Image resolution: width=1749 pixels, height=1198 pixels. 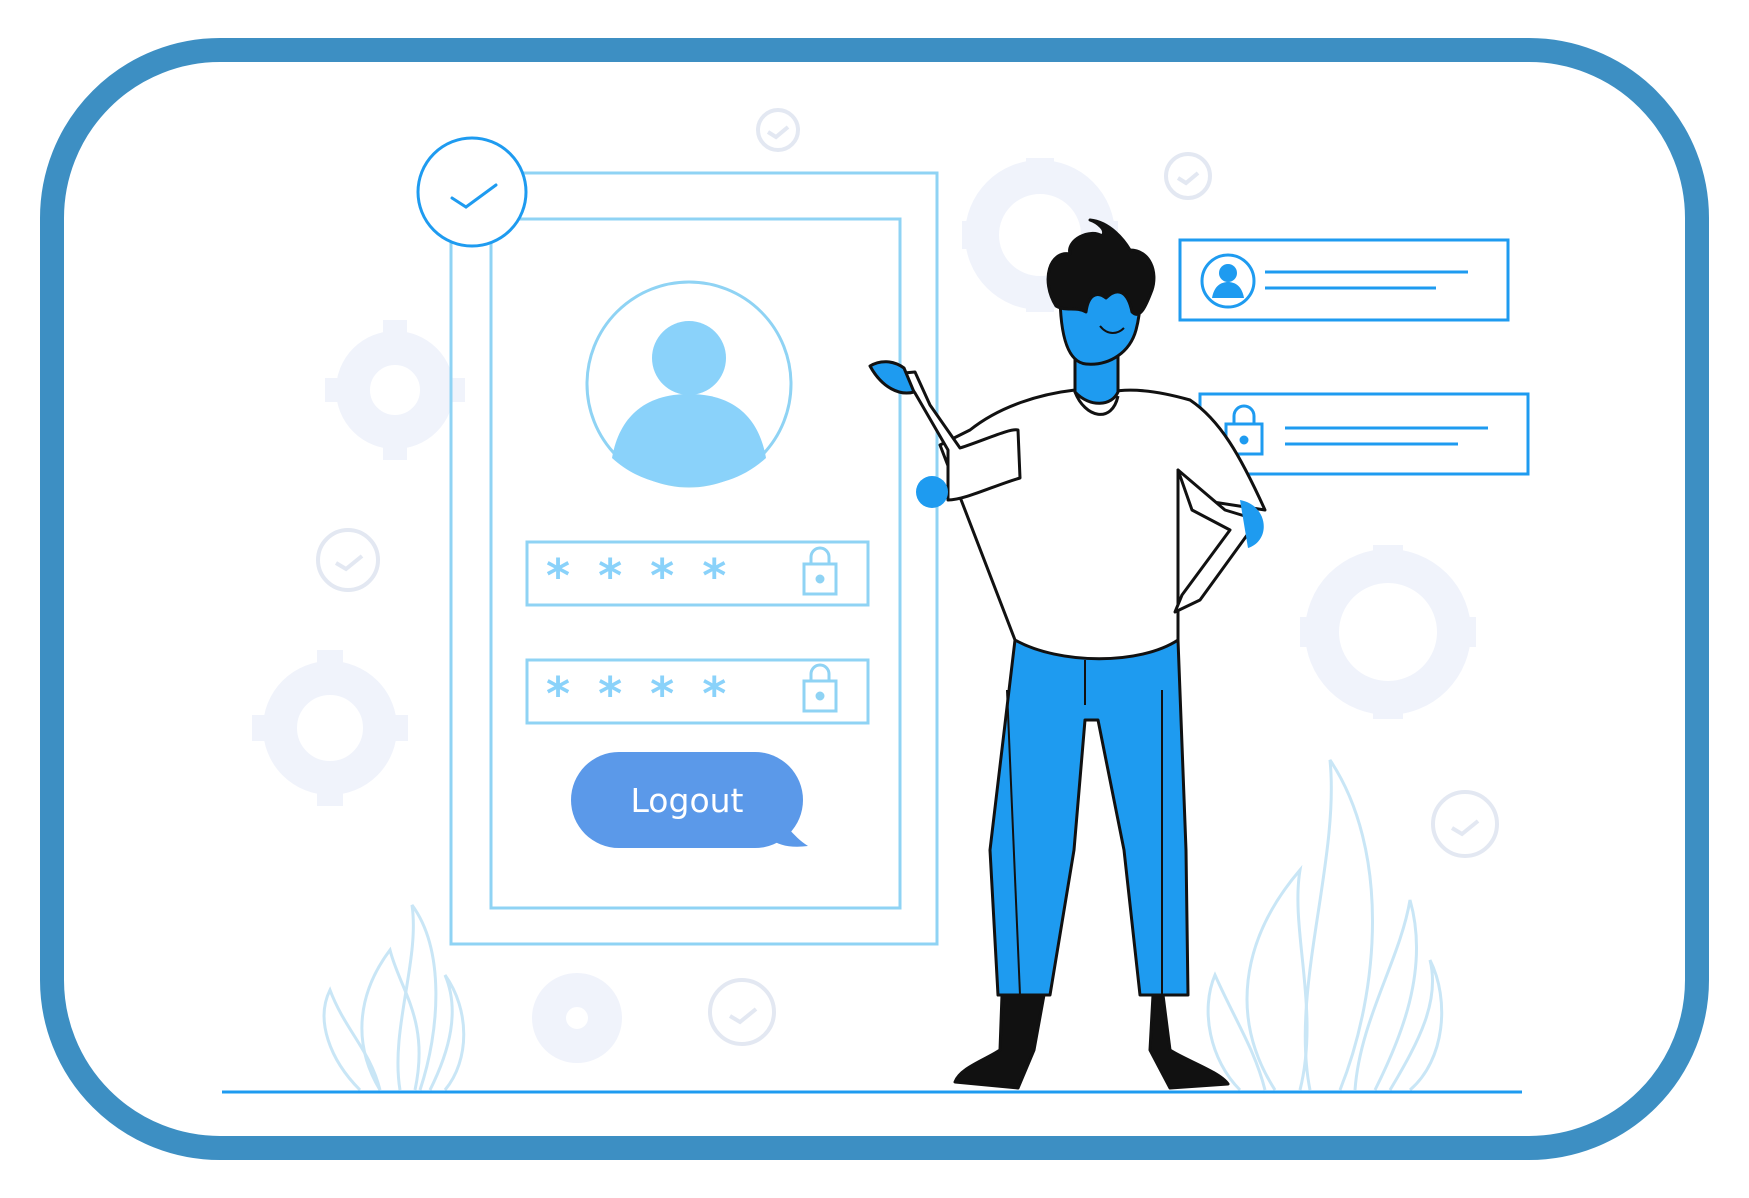 What do you see at coordinates (1189, 1041) in the screenshot?
I see `right-shoe` at bounding box center [1189, 1041].